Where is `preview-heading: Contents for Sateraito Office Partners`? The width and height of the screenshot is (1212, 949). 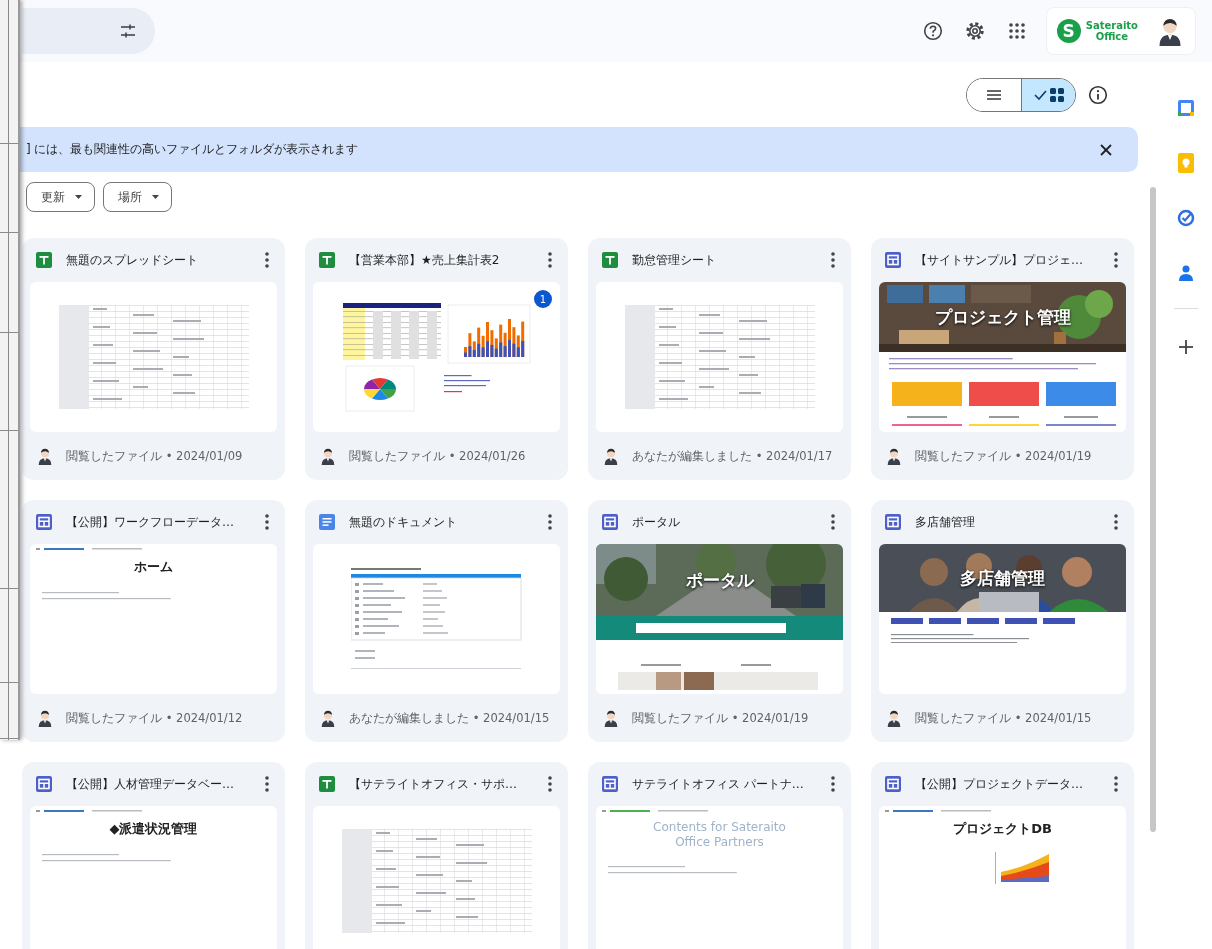
preview-heading: Contents for Sateraito Office Partners is located at coordinates (719, 835).